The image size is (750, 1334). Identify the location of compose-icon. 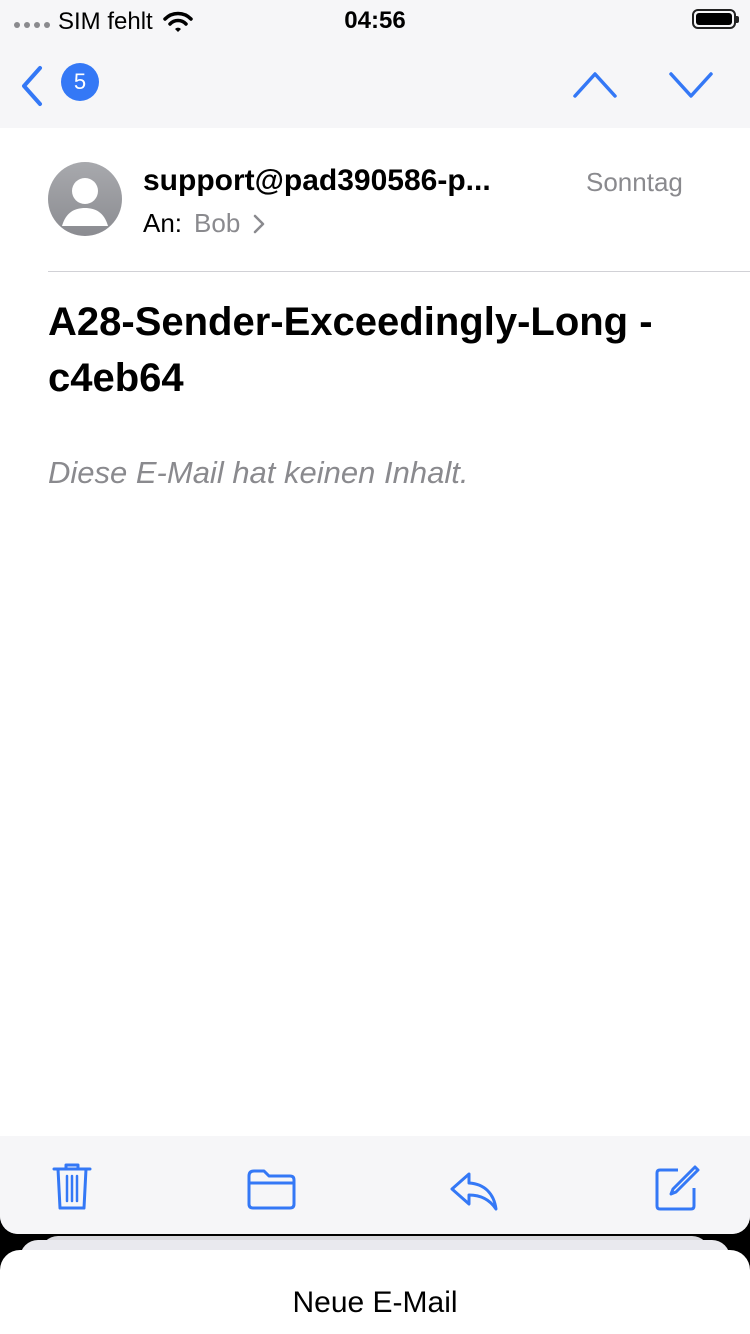
(677, 1188).